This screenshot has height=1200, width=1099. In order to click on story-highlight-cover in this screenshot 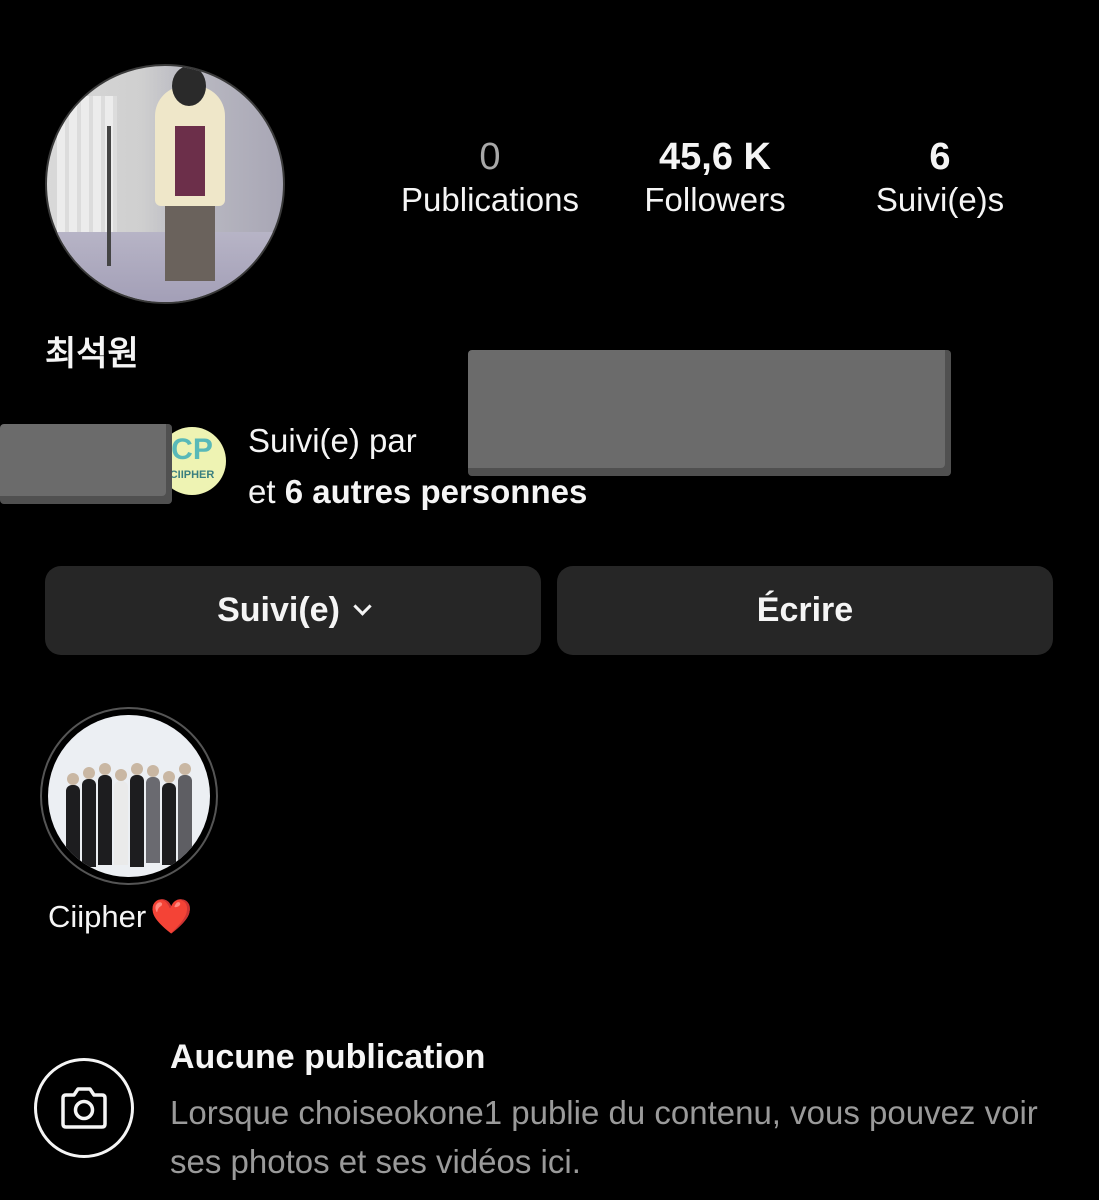, I will do `click(129, 796)`.